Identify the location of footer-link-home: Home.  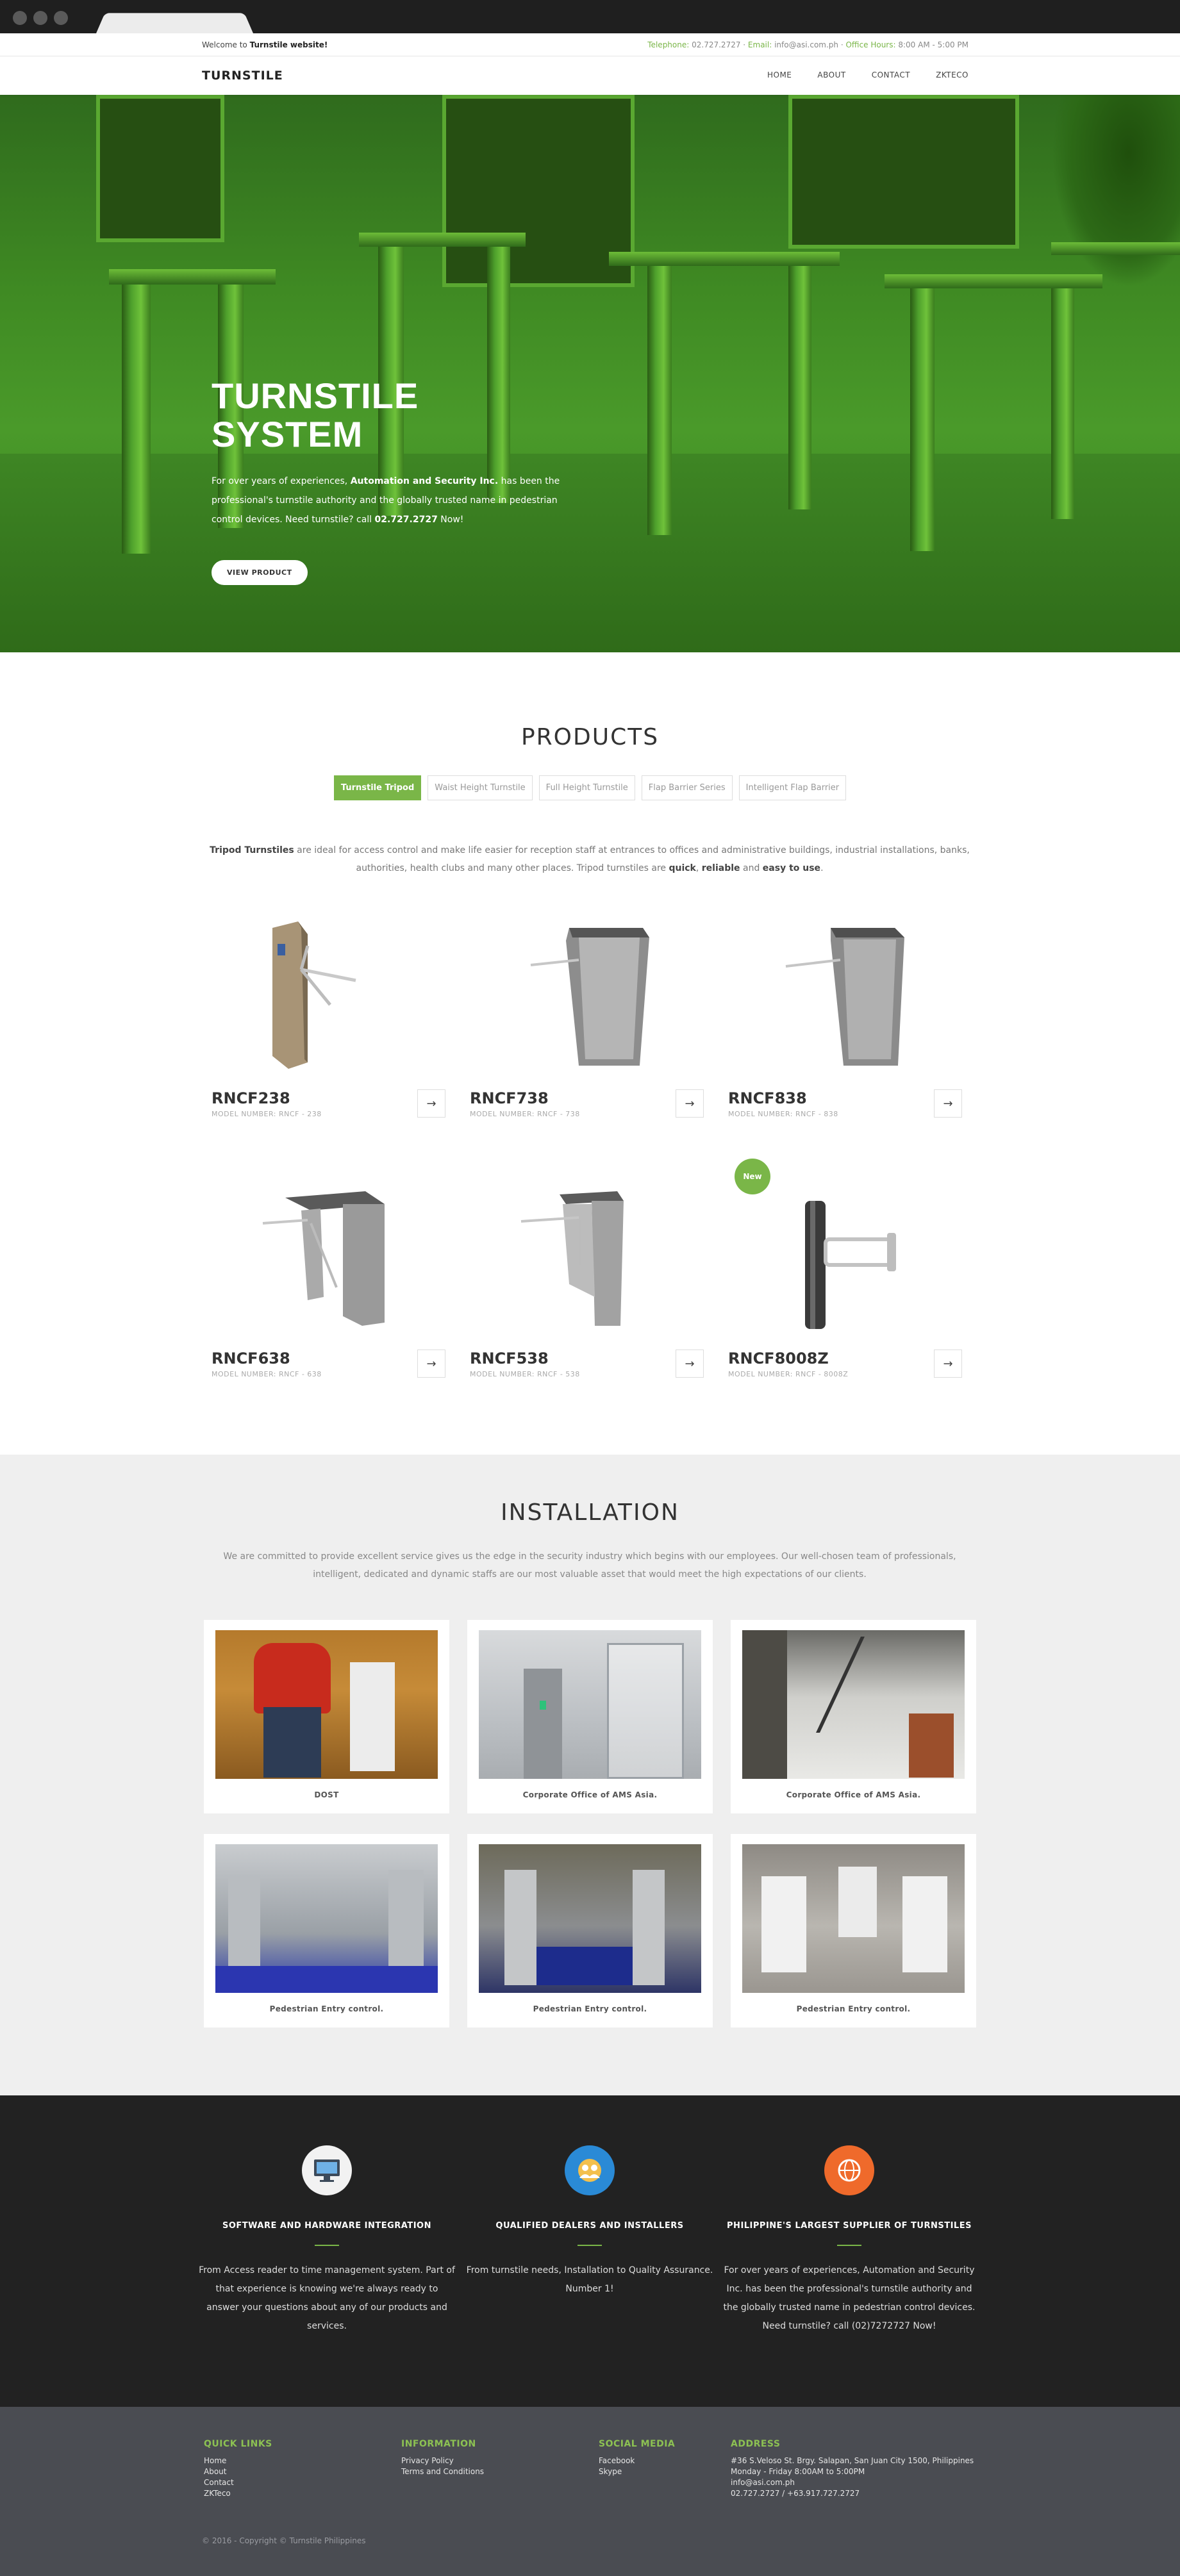
(238, 2461).